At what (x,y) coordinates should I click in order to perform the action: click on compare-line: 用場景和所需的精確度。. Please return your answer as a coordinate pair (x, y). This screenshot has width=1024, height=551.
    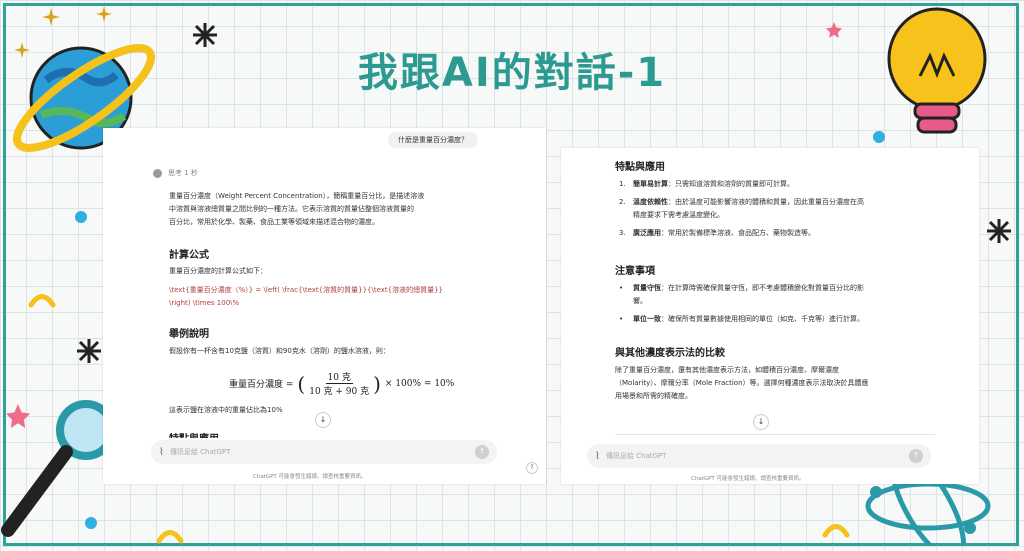
    Looking at the image, I should click on (653, 396).